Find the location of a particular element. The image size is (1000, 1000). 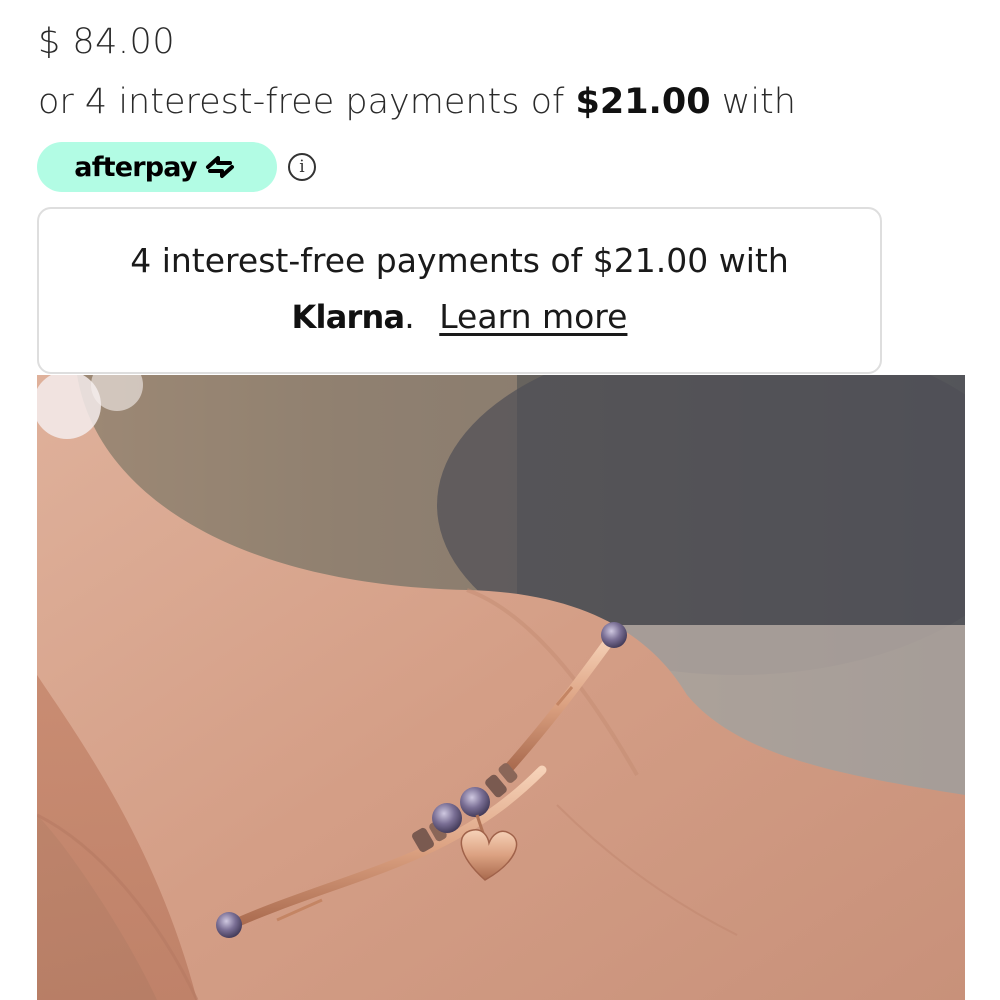

klarna-logo: Klarna is located at coordinates (348, 317).